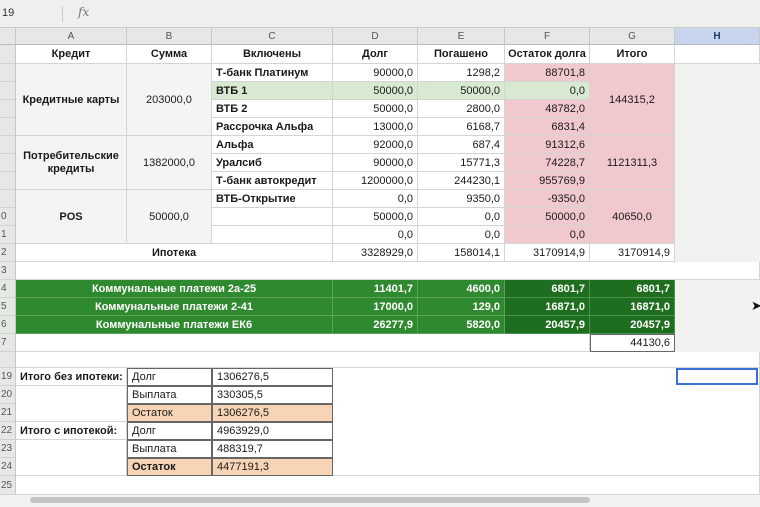 This screenshot has width=760, height=507. Describe the element at coordinates (547, 36) in the screenshot. I see `column-header-f: F` at that location.